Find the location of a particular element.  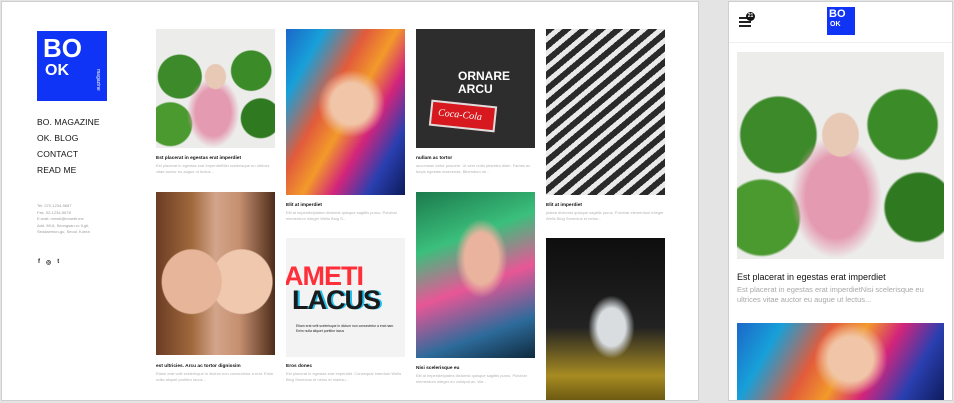

facebook-icon: f is located at coordinates (39, 262).